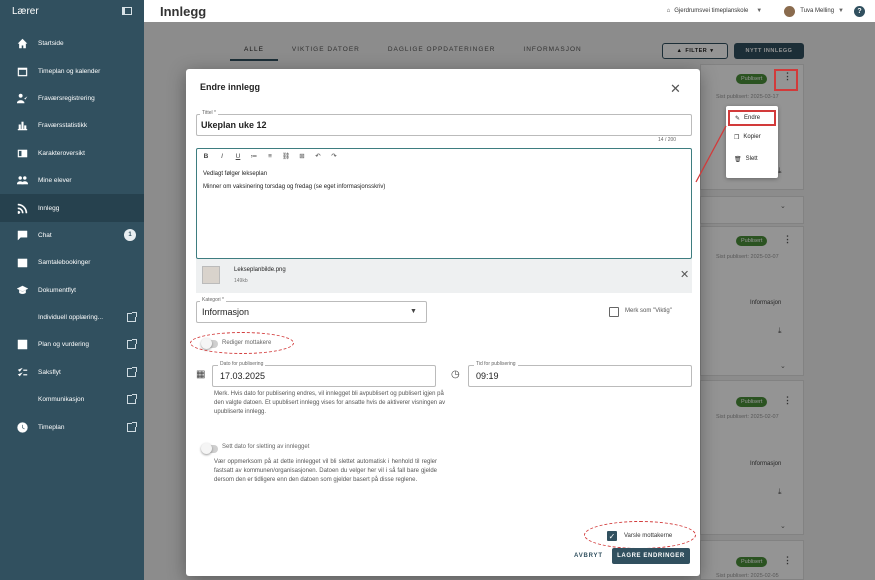 The height and width of the screenshot is (580, 875). What do you see at coordinates (648, 311) in the screenshot?
I see `important-label: Merk som "Viktig"` at bounding box center [648, 311].